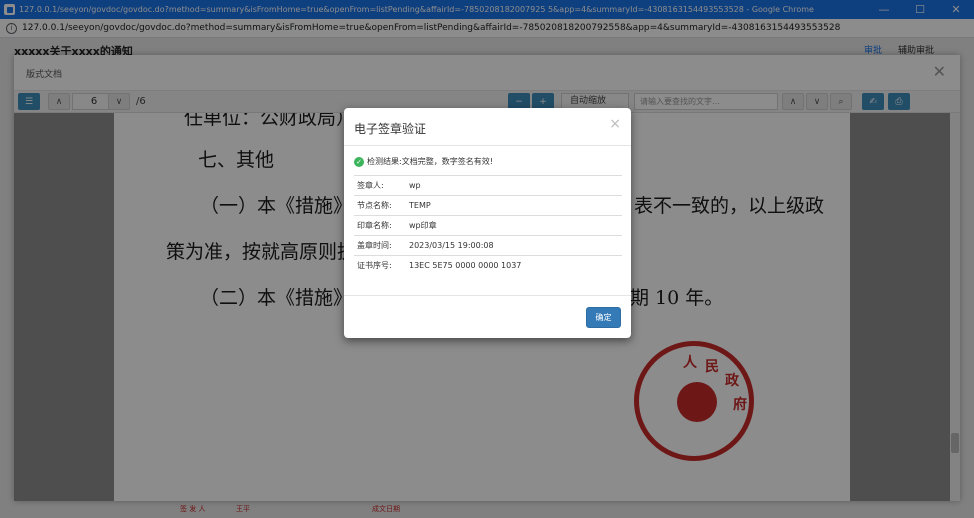 This screenshot has height=518, width=974. What do you see at coordinates (374, 225) in the screenshot?
I see `row-key: 印章名称:` at bounding box center [374, 225].